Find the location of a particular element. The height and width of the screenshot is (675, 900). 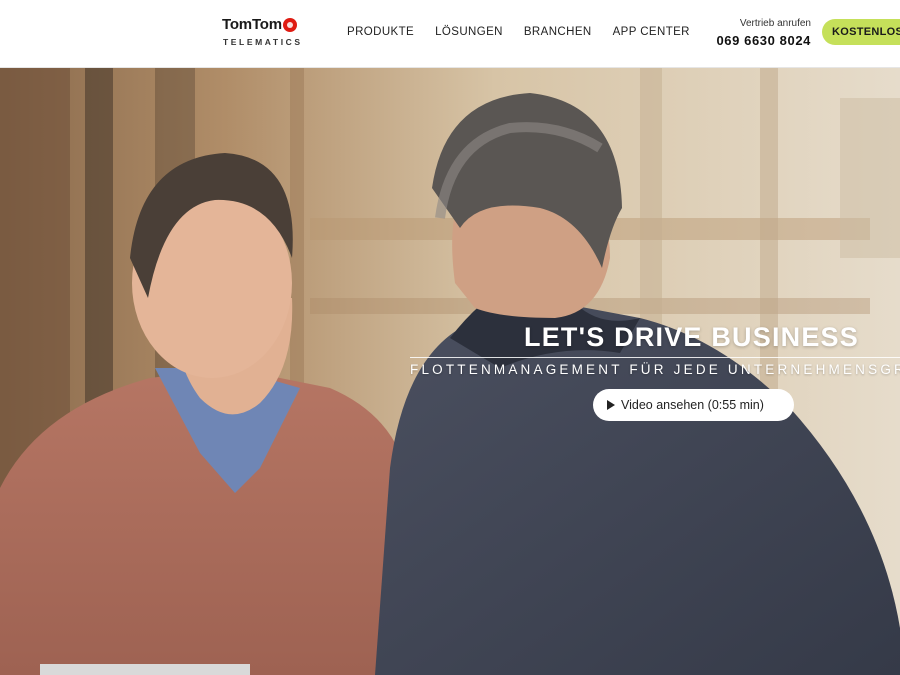

nav-item-app-center: APP CENTER is located at coordinates (651, 32).